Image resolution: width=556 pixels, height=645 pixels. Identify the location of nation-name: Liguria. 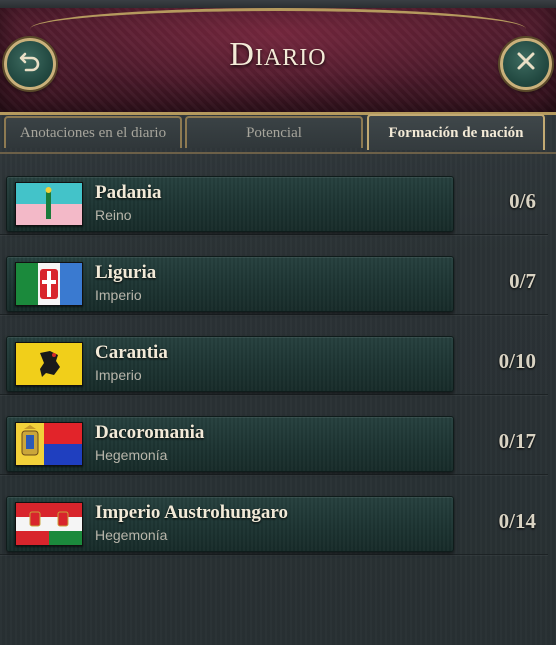
(126, 272).